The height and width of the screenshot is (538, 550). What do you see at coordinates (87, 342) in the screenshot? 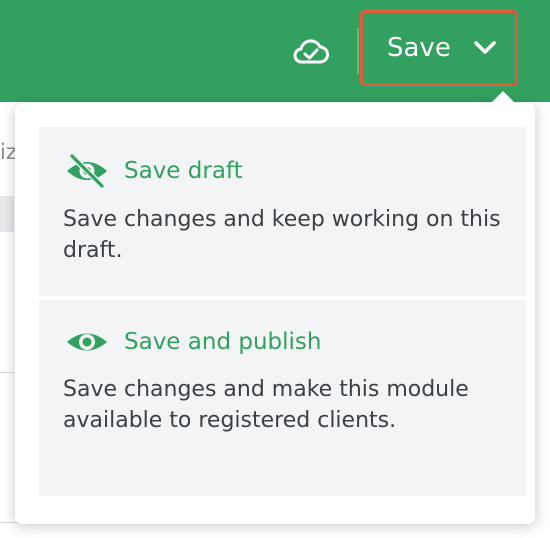
I see `eye-icon` at bounding box center [87, 342].